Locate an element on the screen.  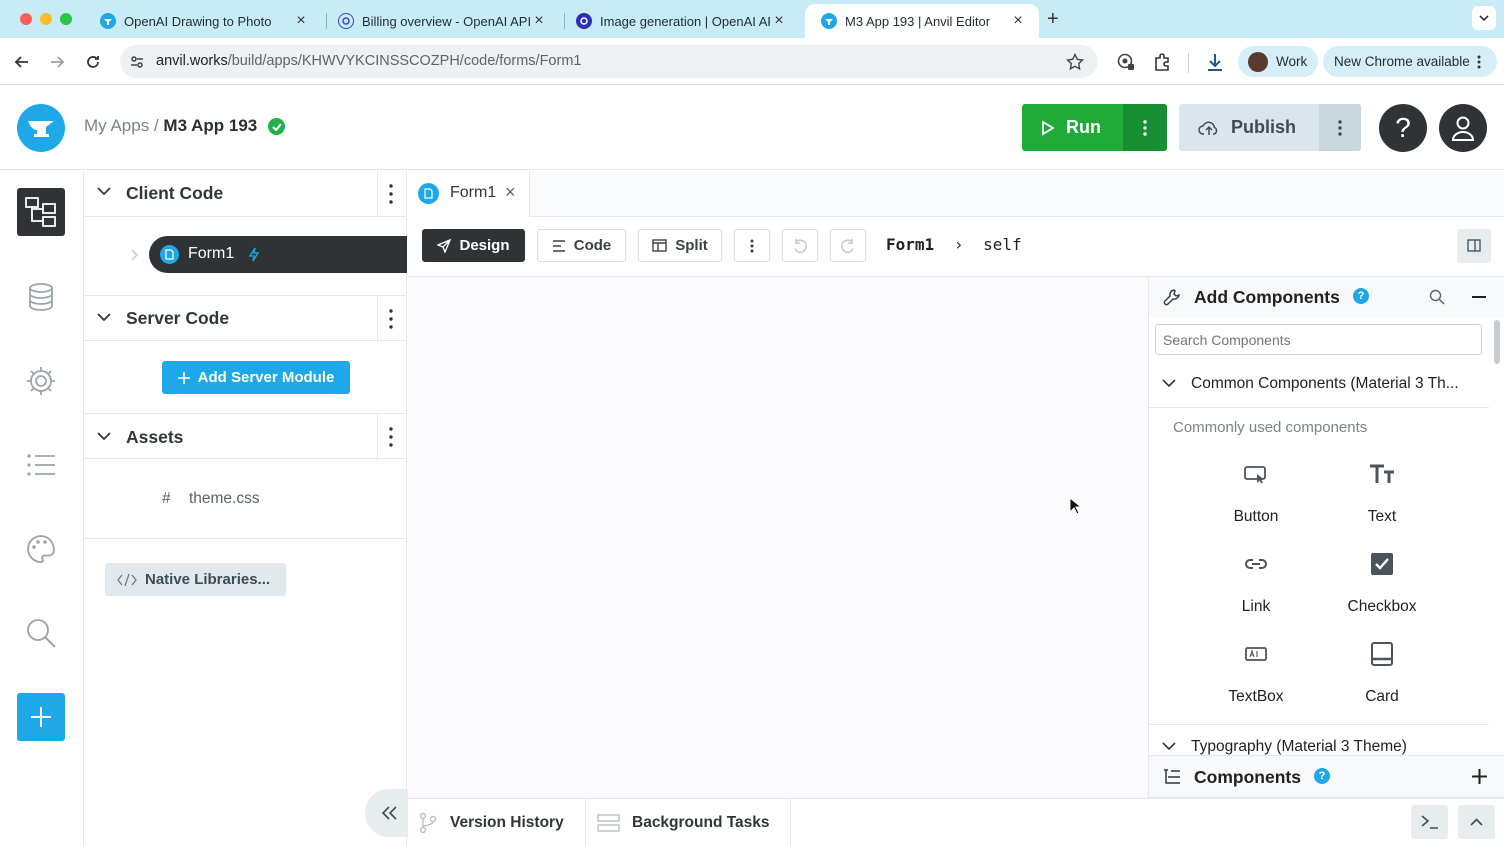
window-minimize-dot is located at coordinates (46, 19).